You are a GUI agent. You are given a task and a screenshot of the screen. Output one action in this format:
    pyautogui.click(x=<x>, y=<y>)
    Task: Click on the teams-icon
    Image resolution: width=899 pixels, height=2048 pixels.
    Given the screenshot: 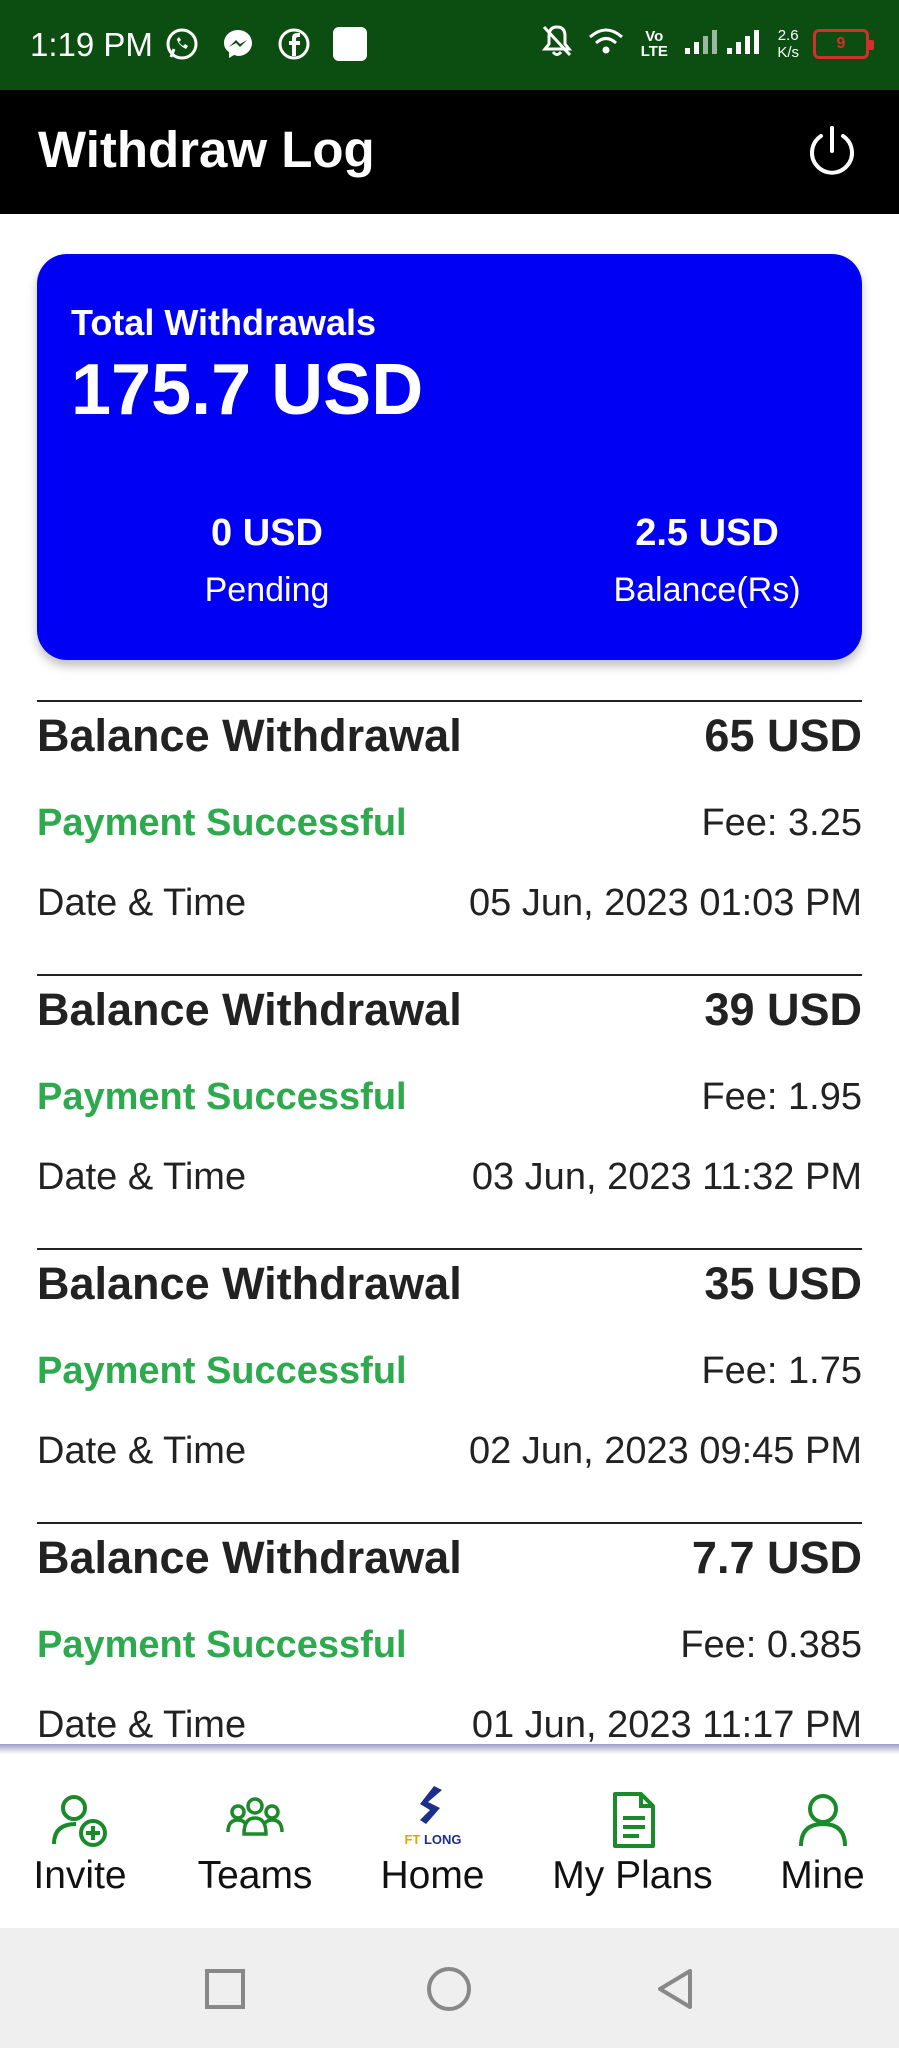 What is the action you would take?
    pyautogui.click(x=255, y=1816)
    